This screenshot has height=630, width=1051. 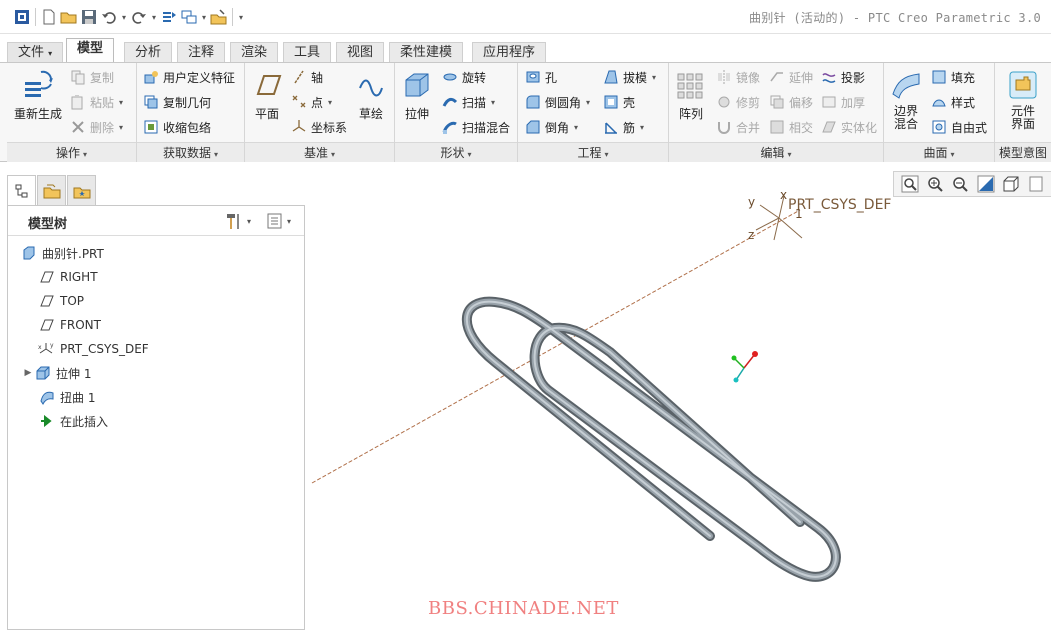 What do you see at coordinates (154, 17) in the screenshot?
I see `redo-dropdown-icon: ▾` at bounding box center [154, 17].